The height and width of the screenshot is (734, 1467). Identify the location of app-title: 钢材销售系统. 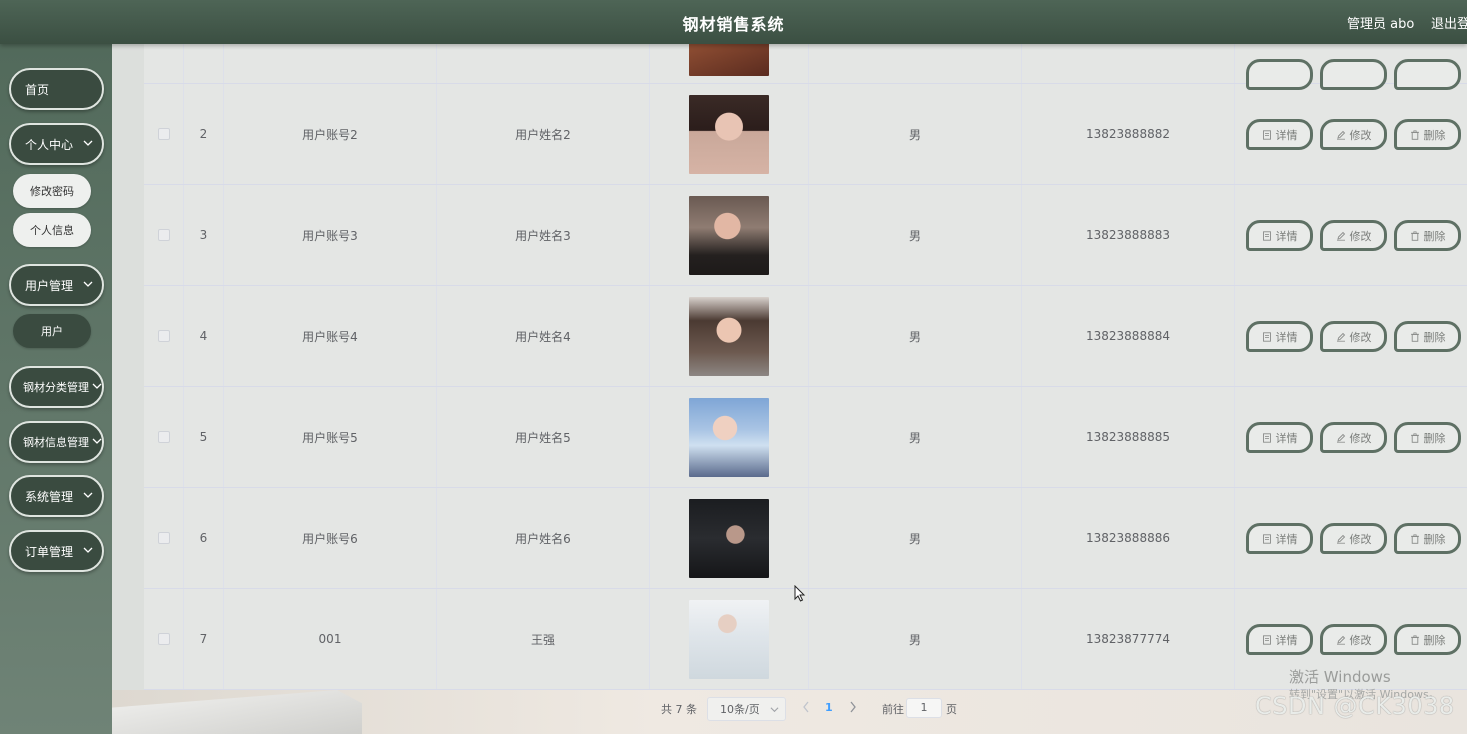
(733, 24).